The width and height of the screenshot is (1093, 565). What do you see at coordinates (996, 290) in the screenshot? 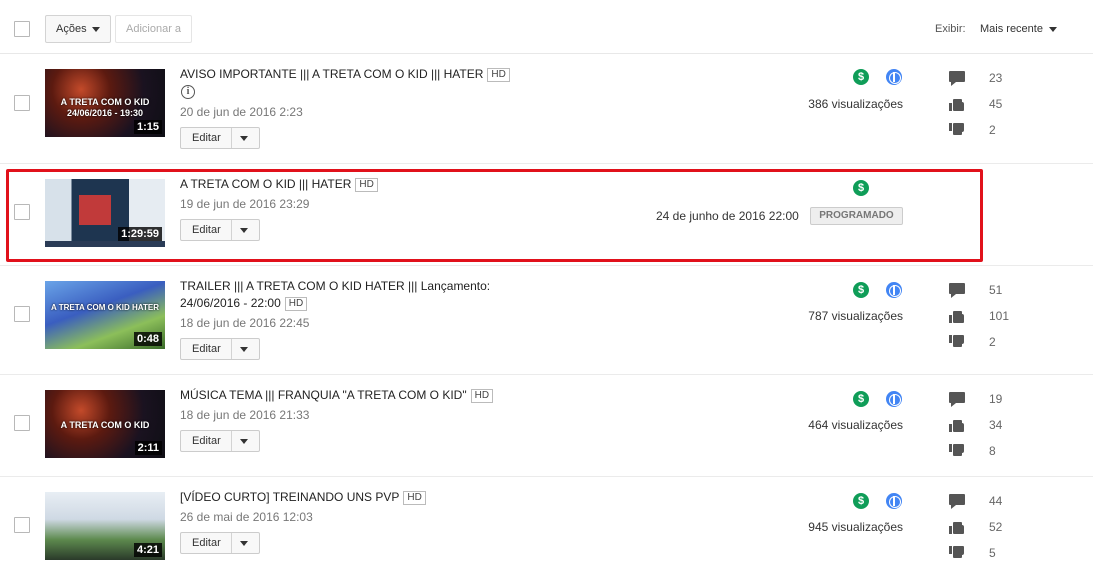
I see `comment-count: 51` at bounding box center [996, 290].